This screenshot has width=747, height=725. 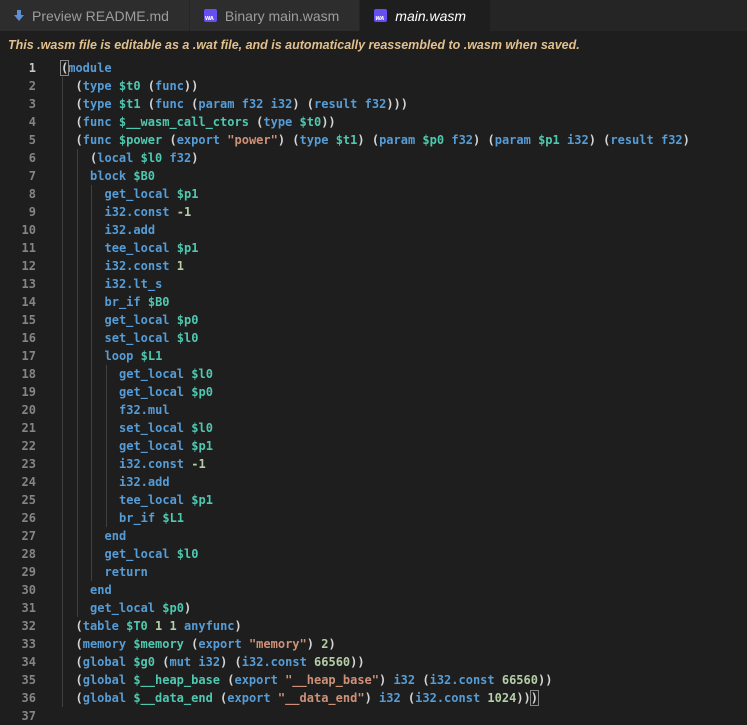 What do you see at coordinates (100, 15) in the screenshot?
I see `tab-label: Preview README.md` at bounding box center [100, 15].